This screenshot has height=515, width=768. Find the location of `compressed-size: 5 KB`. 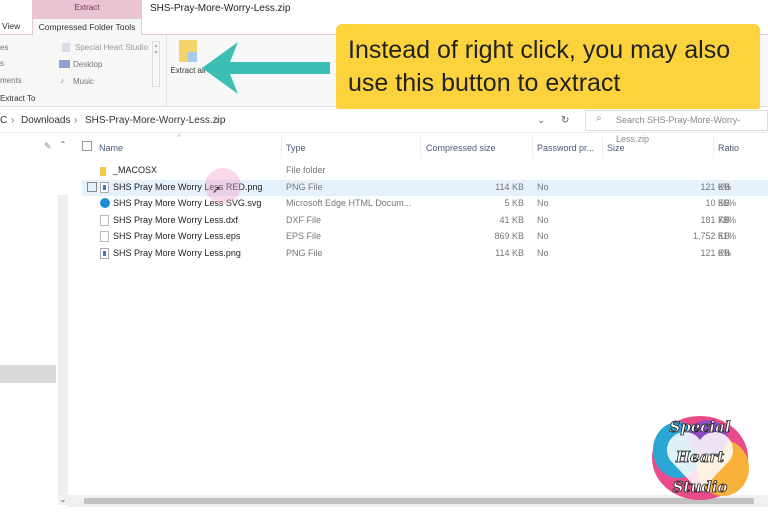

compressed-size: 5 KB is located at coordinates (514, 203).